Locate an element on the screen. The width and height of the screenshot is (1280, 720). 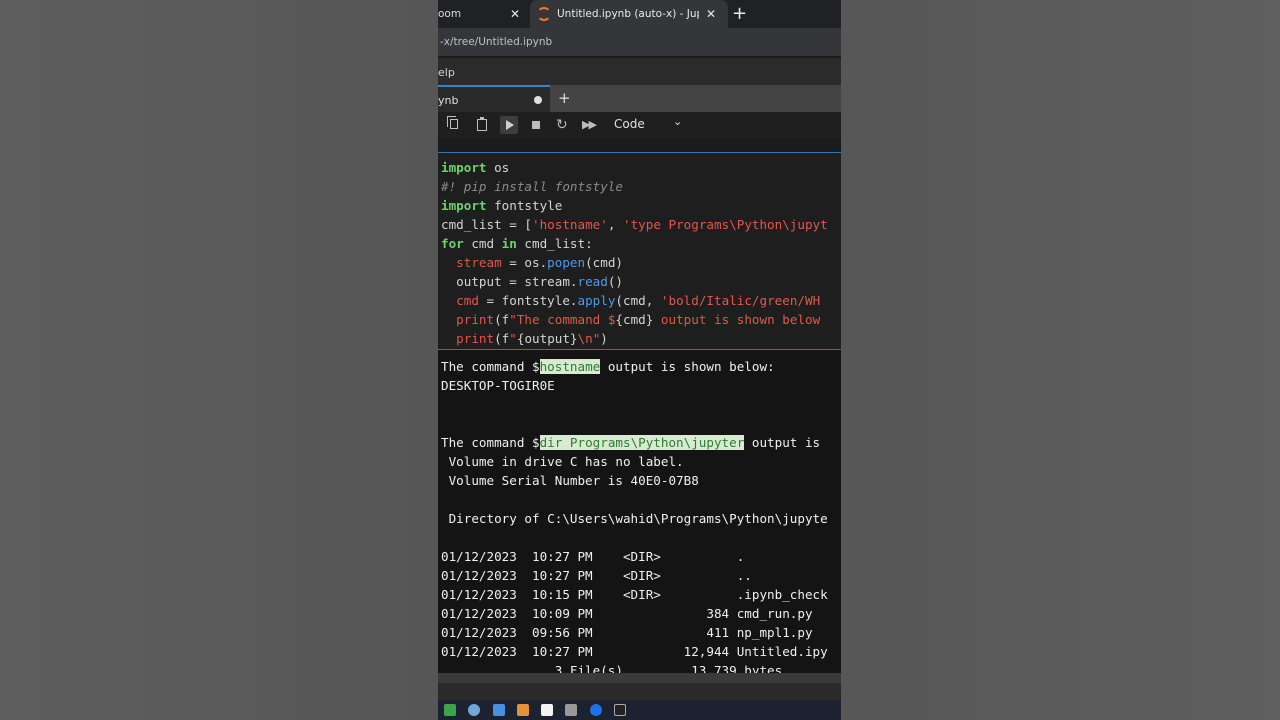
token: (cmd, is located at coordinates (638, 300).